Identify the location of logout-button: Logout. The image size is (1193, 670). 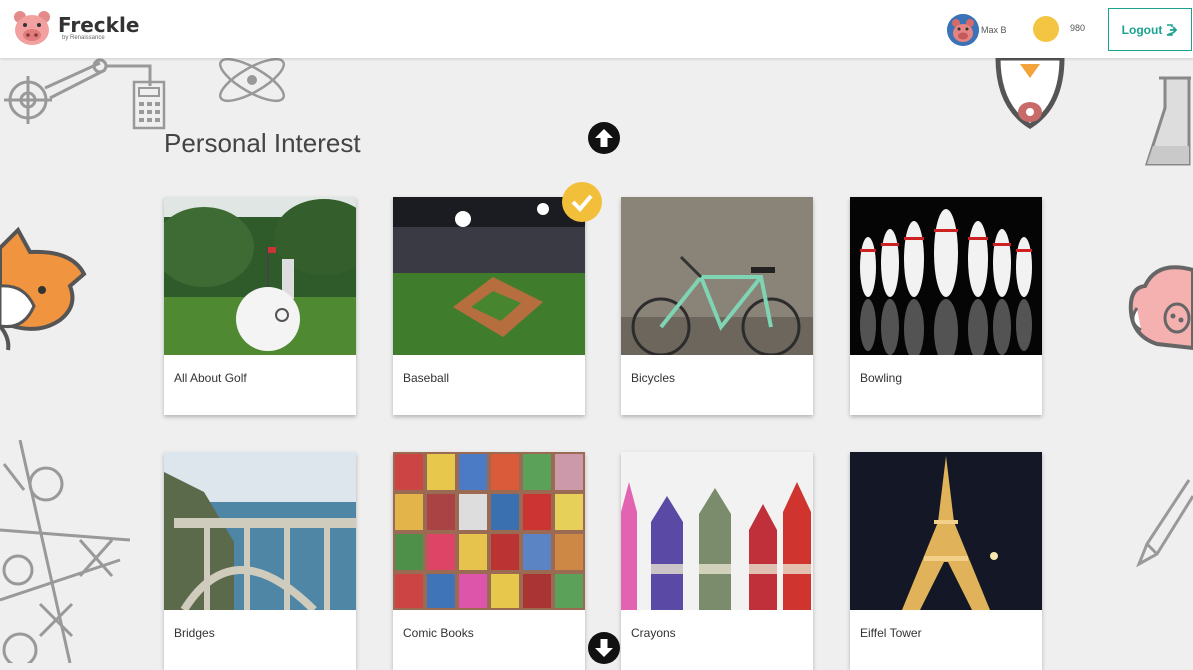
(1150, 29).